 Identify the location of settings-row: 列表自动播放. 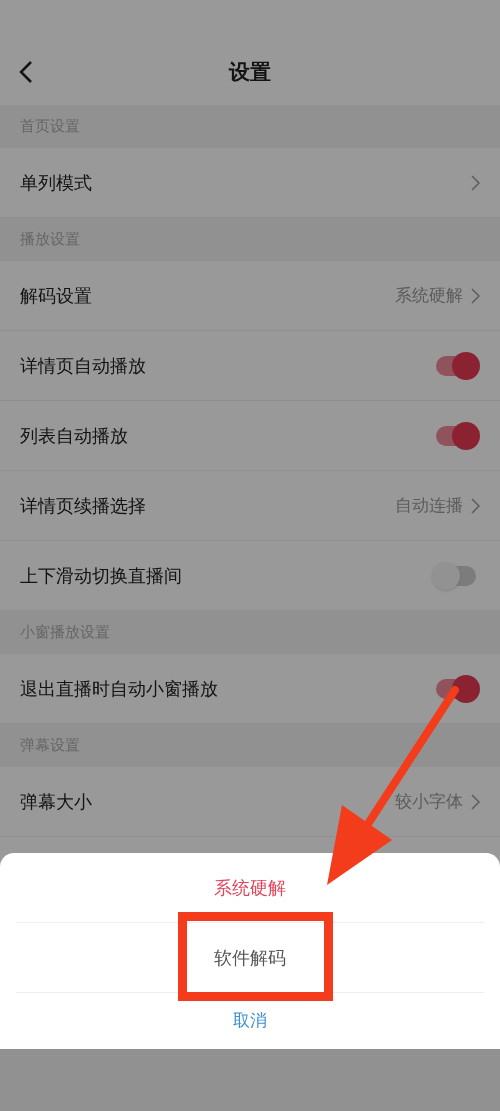
(250, 436).